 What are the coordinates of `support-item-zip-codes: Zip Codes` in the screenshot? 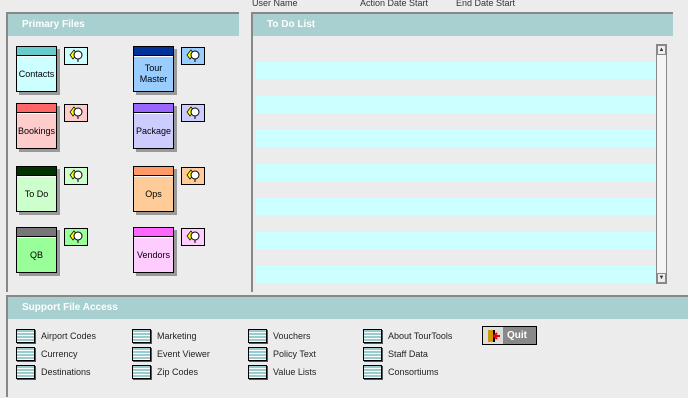 It's located at (165, 372).